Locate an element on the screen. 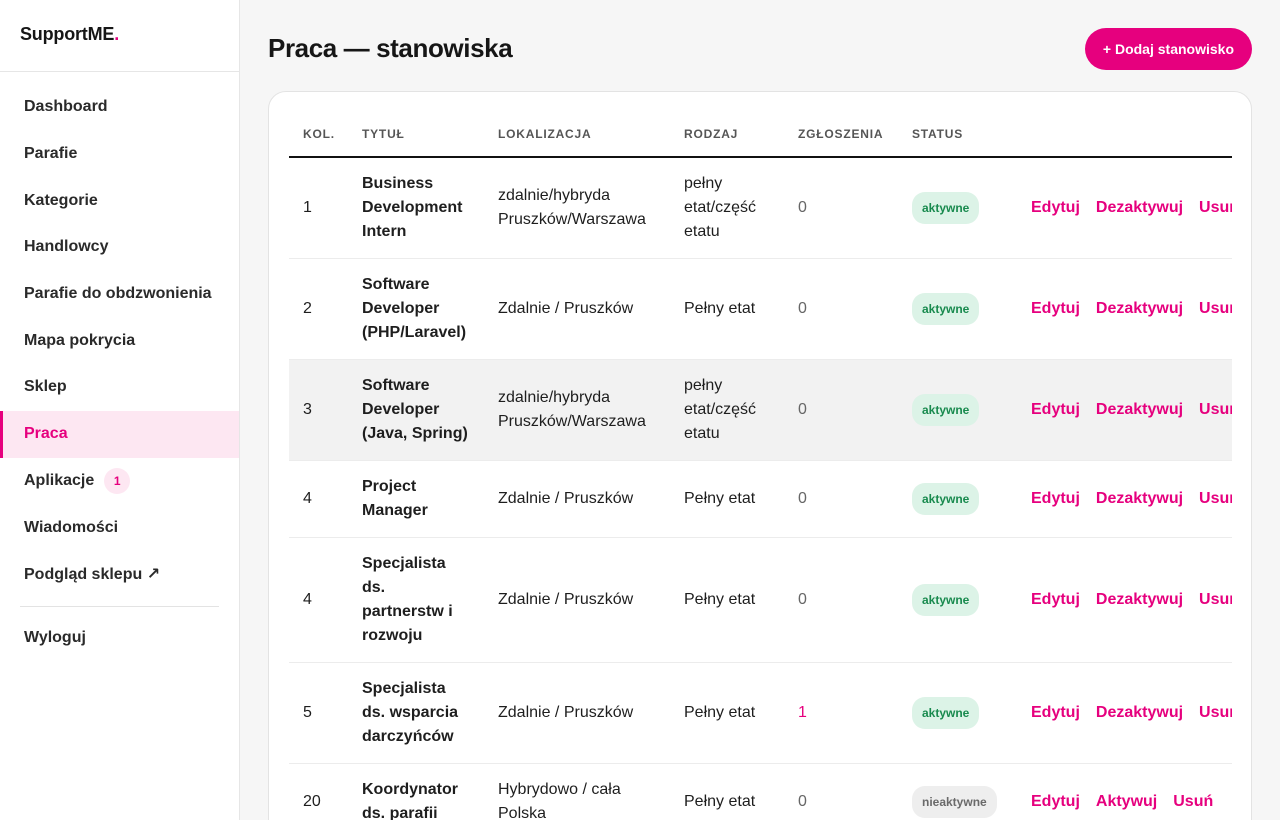 The height and width of the screenshot is (820, 1280). sidebar-item-label: Wiadomości is located at coordinates (71, 527).